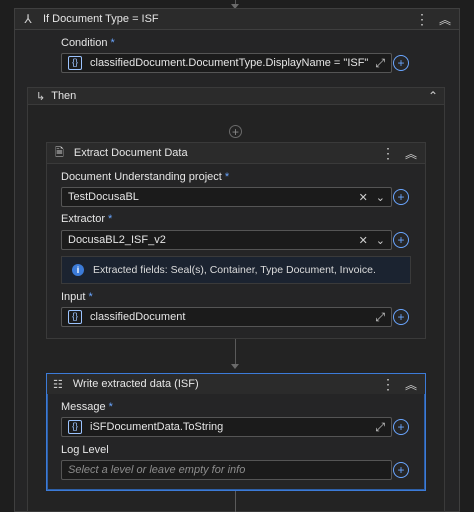  Describe the element at coordinates (101, 19) in the screenshot. I see `if-title: If Document Type = ISF` at that location.